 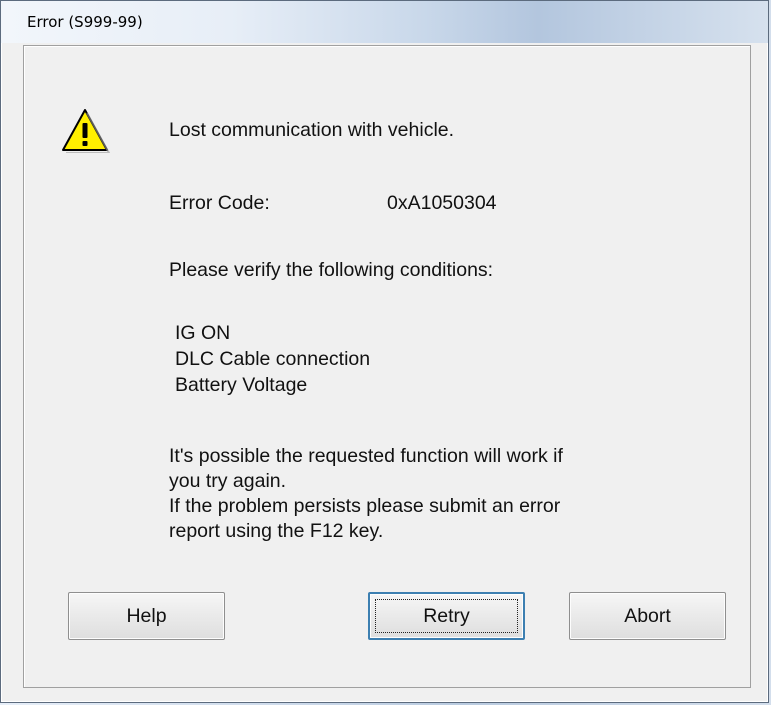 What do you see at coordinates (331, 270) in the screenshot?
I see `verify-prompt: Please verify the following conditions:` at bounding box center [331, 270].